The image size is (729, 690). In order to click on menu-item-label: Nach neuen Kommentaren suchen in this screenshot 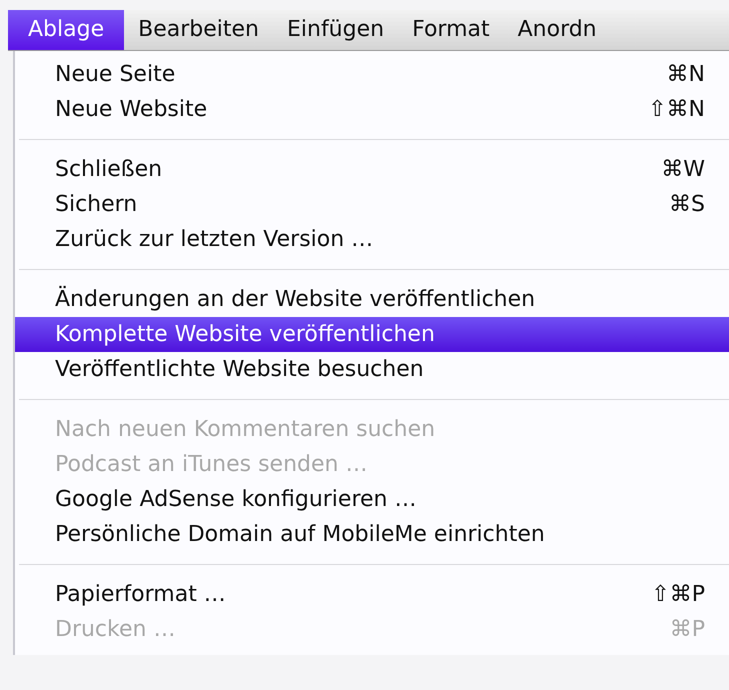, I will do `click(245, 429)`.